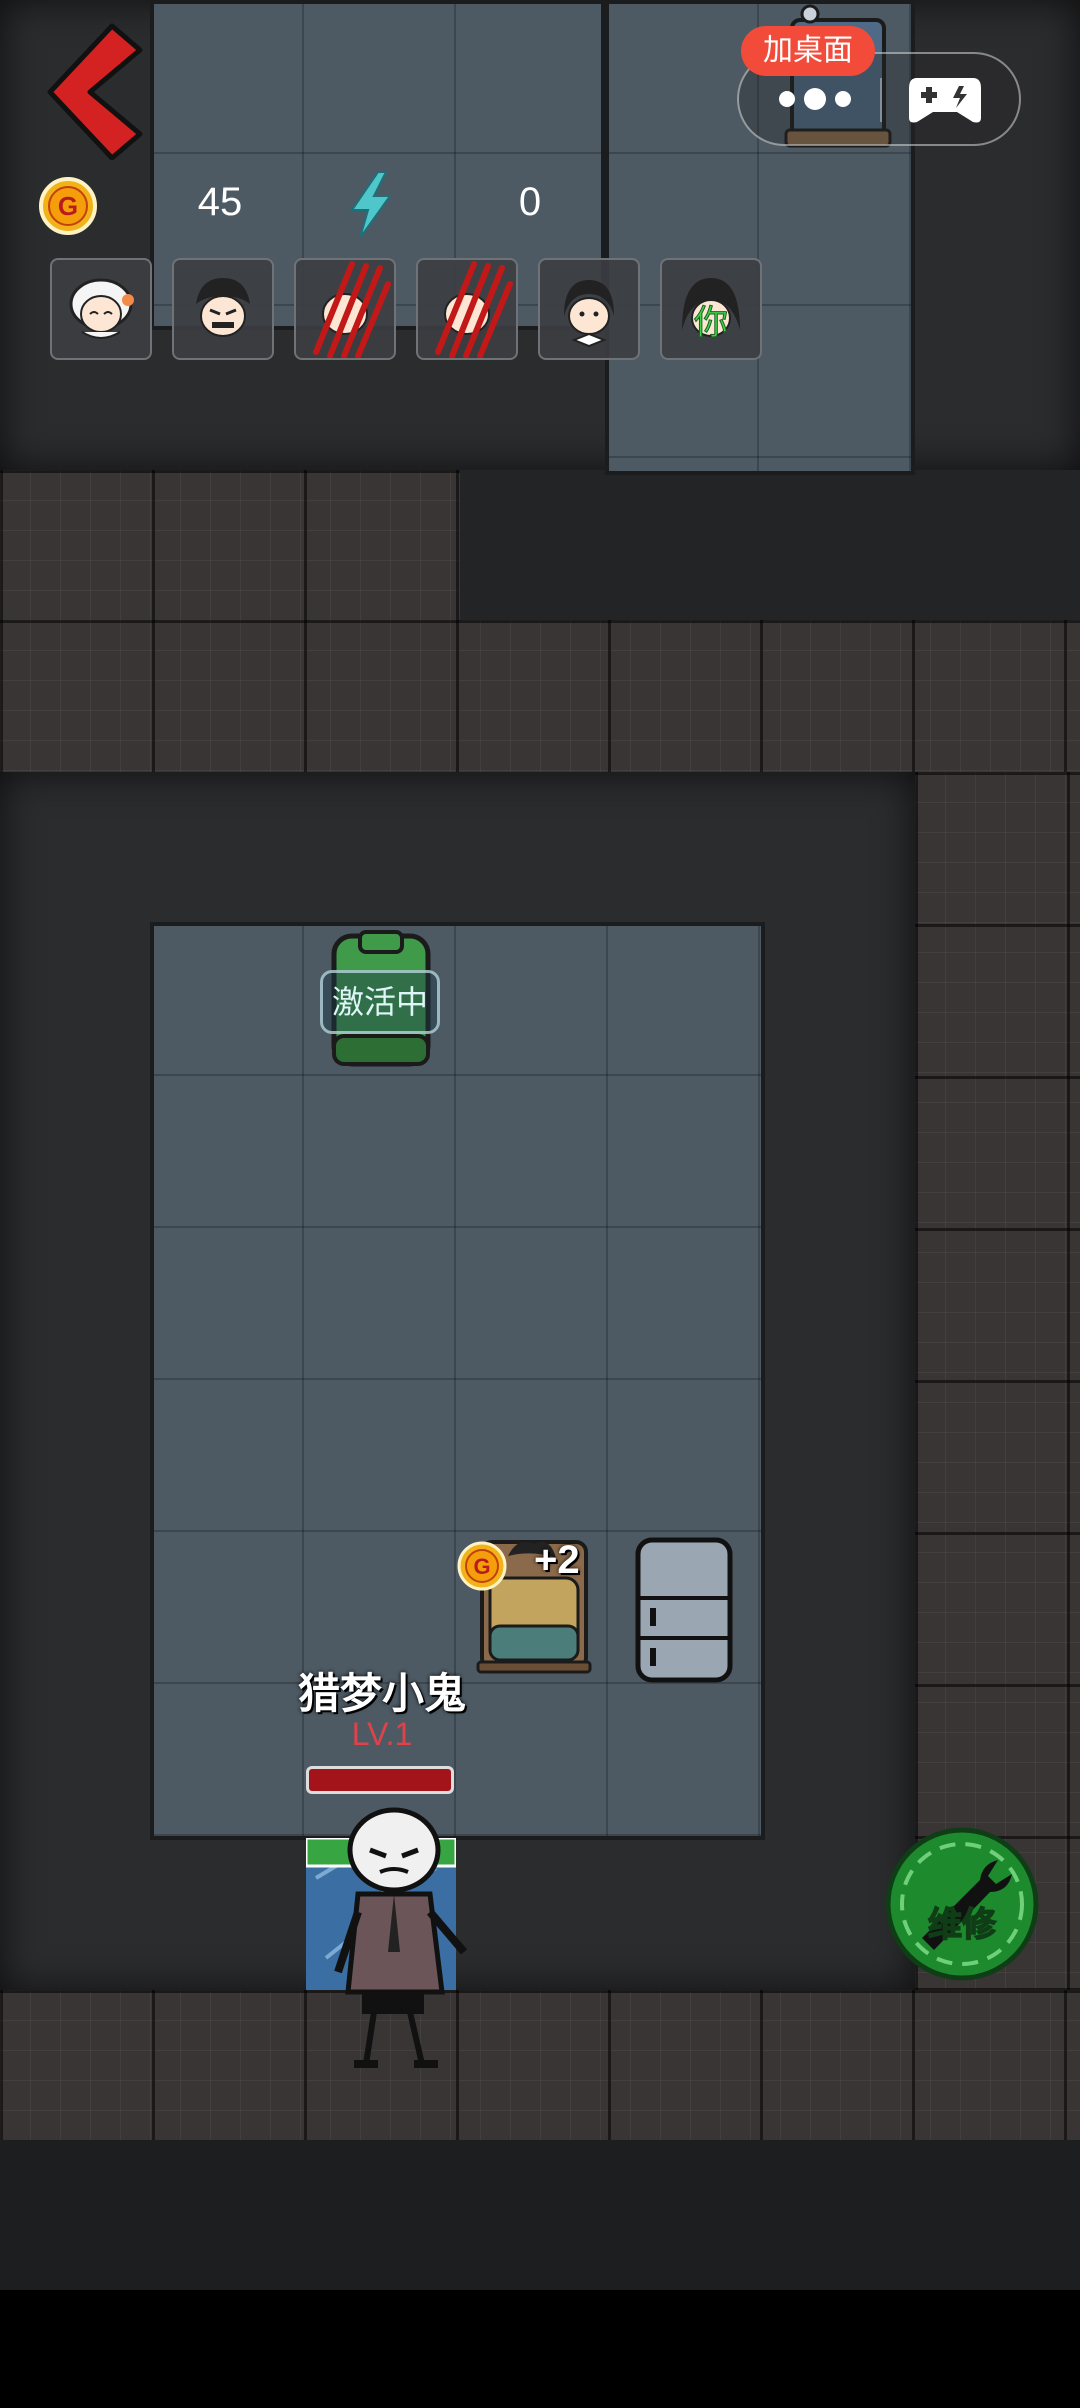  What do you see at coordinates (962, 1925) in the screenshot?
I see `svg-text: 维修` at bounding box center [962, 1925].